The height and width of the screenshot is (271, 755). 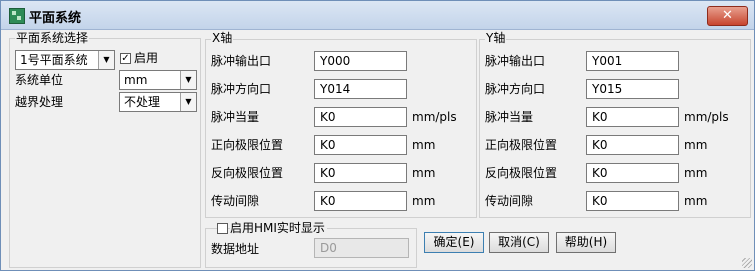 What do you see at coordinates (146, 58) in the screenshot?
I see `enable-label: 启用` at bounding box center [146, 58].